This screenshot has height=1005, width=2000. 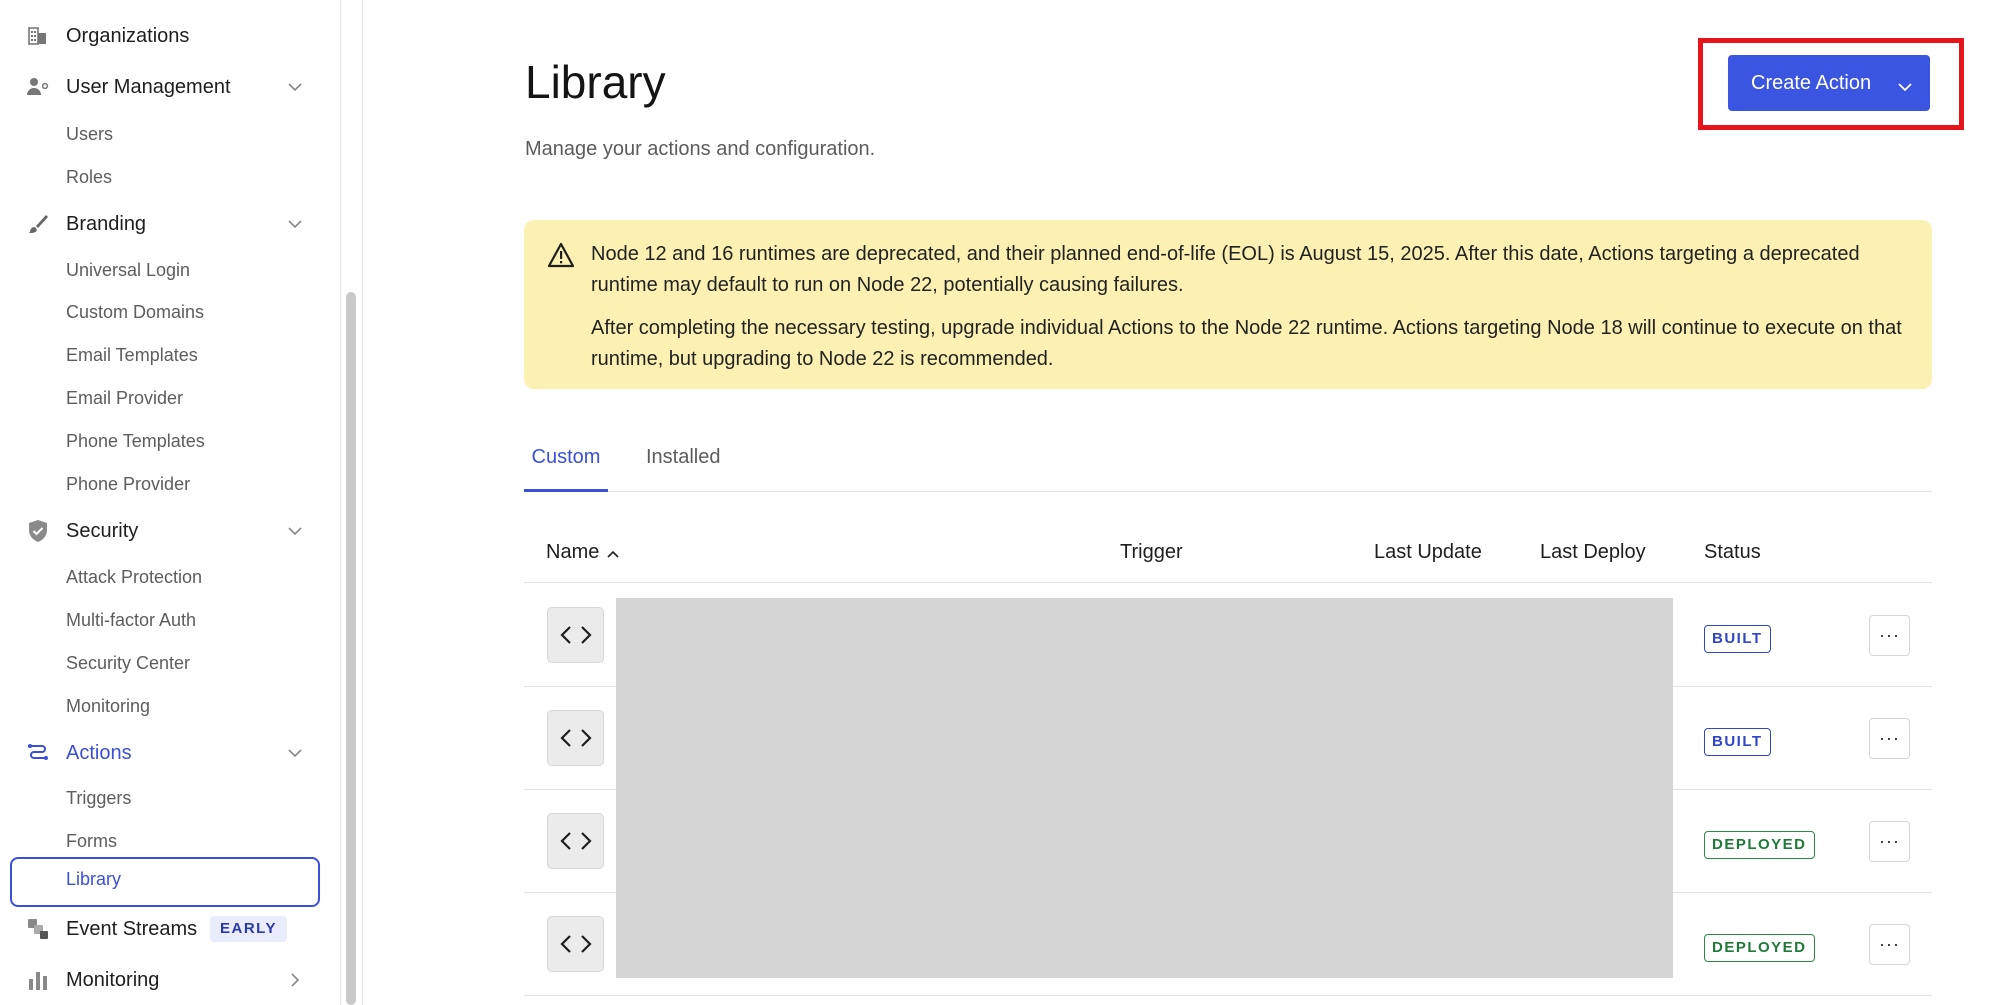 What do you see at coordinates (613, 552) in the screenshot?
I see `sort-ascending-icon` at bounding box center [613, 552].